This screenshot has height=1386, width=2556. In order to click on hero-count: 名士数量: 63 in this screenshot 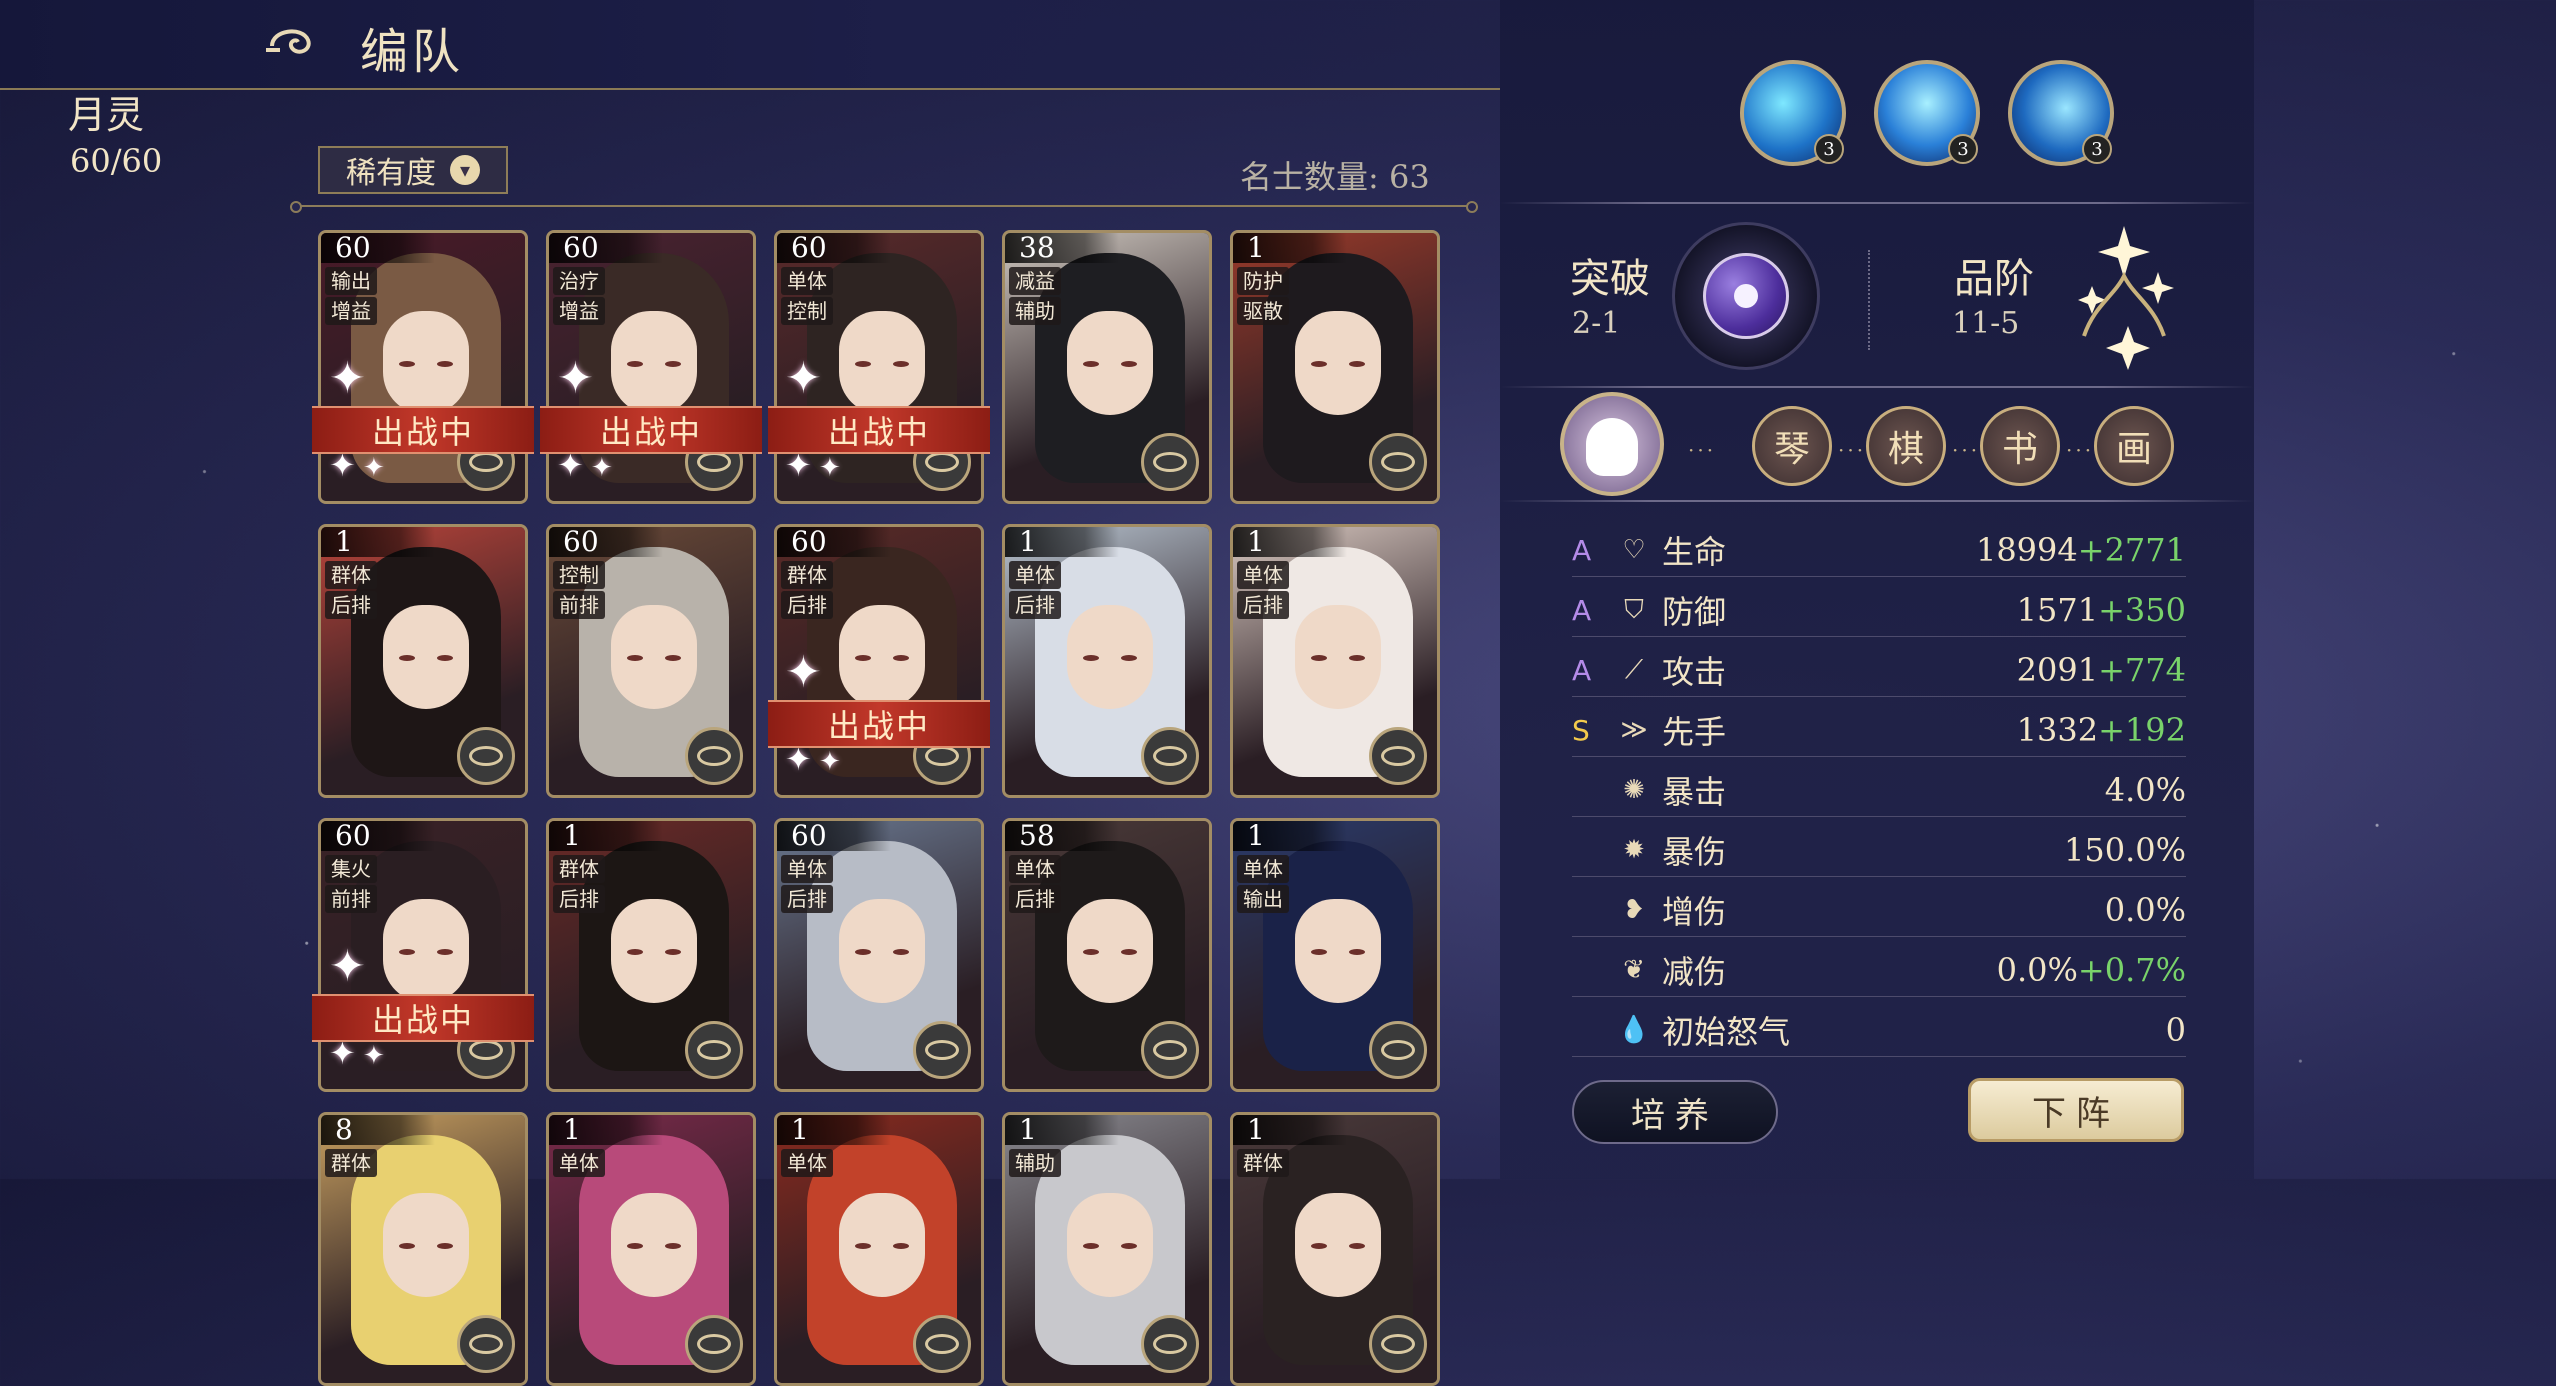, I will do `click(1335, 177)`.